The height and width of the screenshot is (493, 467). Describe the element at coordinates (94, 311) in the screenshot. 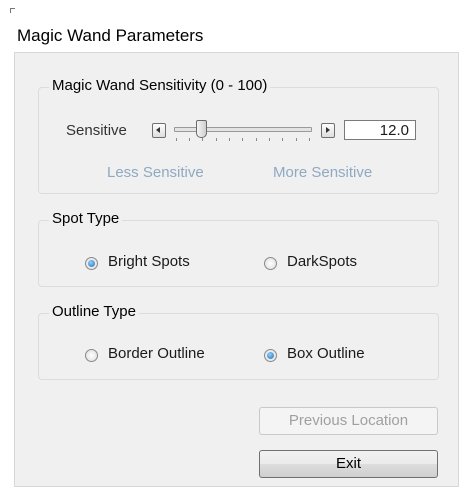

I see `outline-type-group-title: Outline Type` at that location.